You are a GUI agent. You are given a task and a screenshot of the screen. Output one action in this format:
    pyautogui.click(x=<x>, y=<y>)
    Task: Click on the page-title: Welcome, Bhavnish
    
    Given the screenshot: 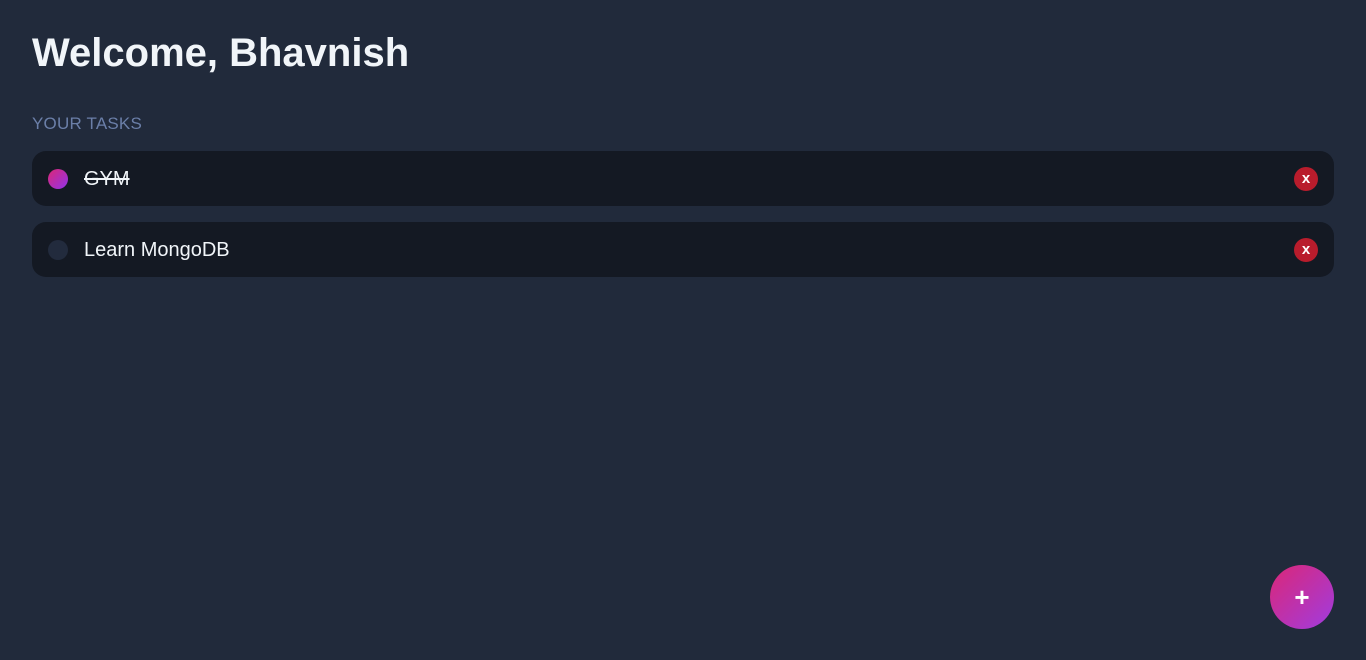 What is the action you would take?
    pyautogui.click(x=221, y=53)
    